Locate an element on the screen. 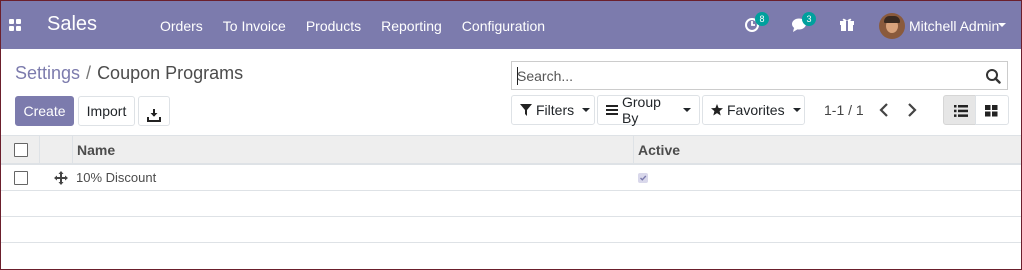 This screenshot has width=1022, height=270. favorites-label: Favorites is located at coordinates (756, 110).